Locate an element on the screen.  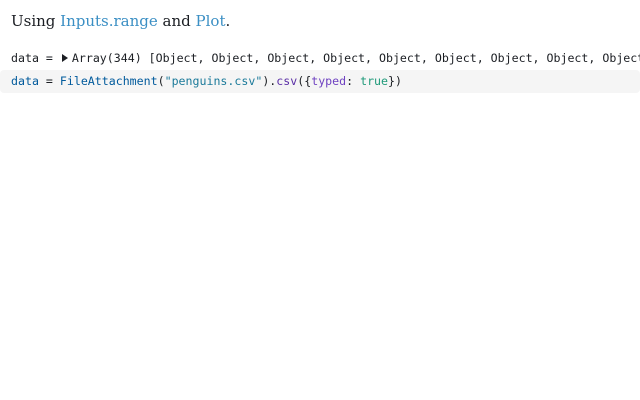
code-string-arg: "penguins.csv" is located at coordinates (213, 81).